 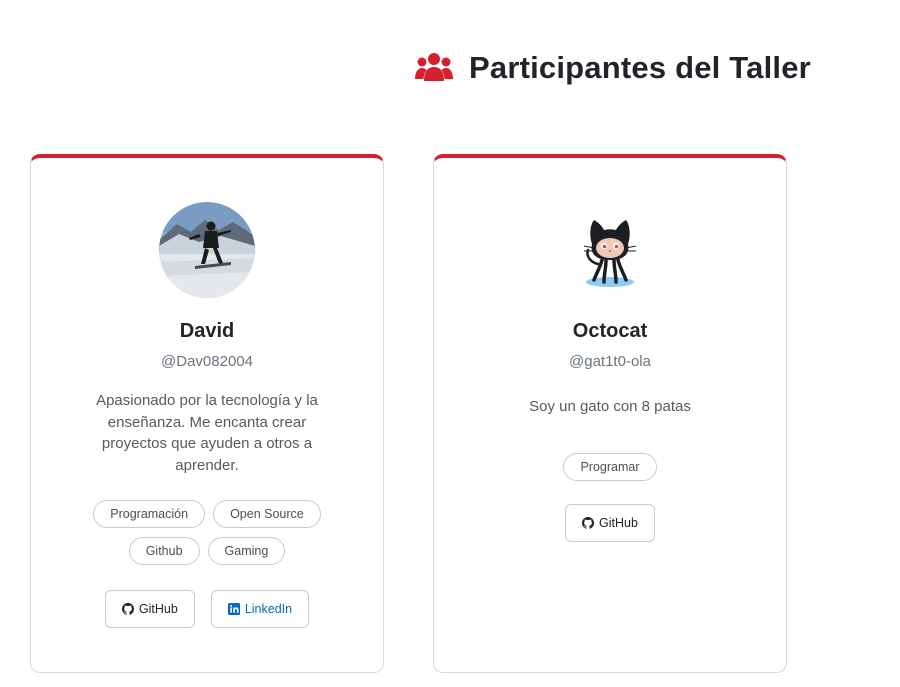 What do you see at coordinates (207, 250) in the screenshot?
I see `avatar` at bounding box center [207, 250].